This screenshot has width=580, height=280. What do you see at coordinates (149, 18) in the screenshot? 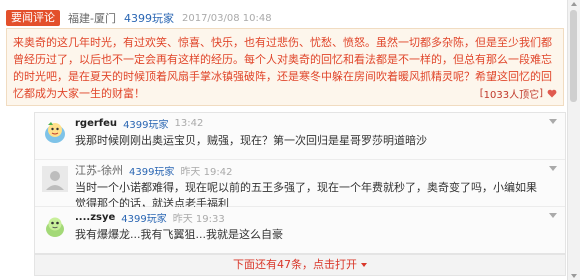
I see `featured-platform-link: 4399玩家` at bounding box center [149, 18].